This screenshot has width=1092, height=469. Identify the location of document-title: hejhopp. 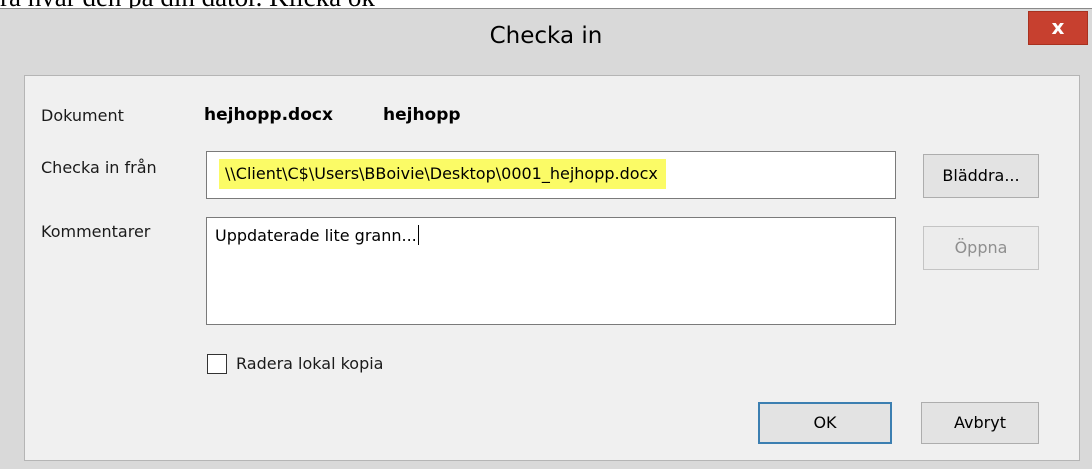
(422, 115).